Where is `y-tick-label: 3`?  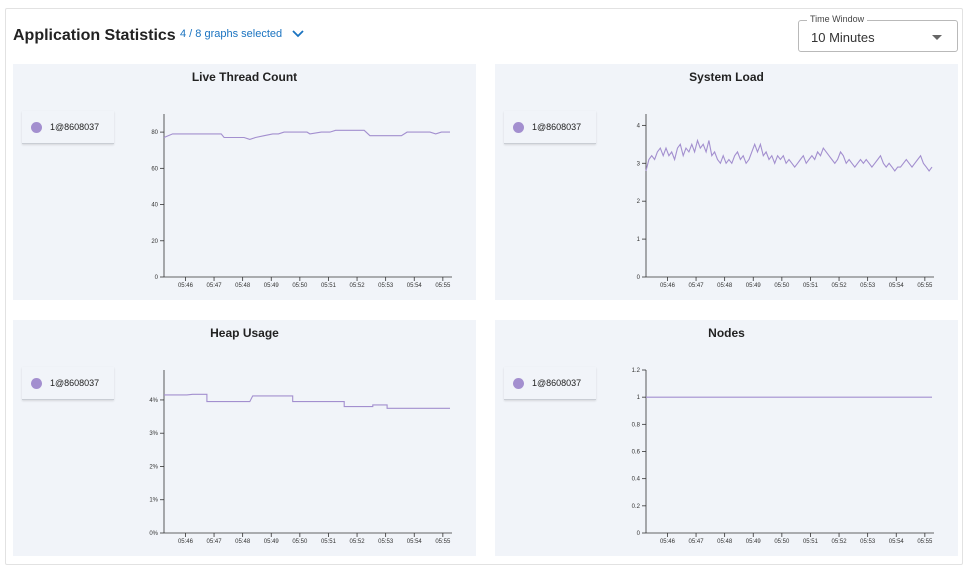 y-tick-label: 3 is located at coordinates (639, 164).